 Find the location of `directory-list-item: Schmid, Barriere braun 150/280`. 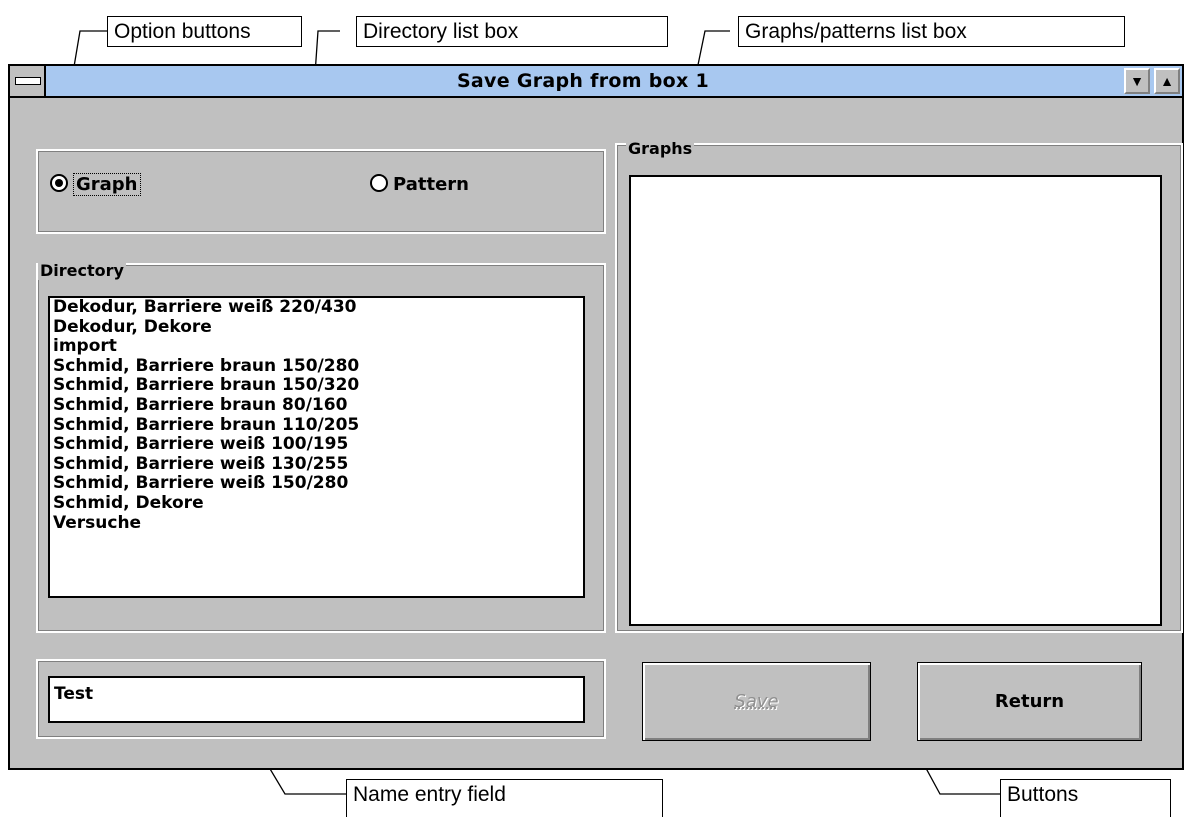

directory-list-item: Schmid, Barriere braun 150/280 is located at coordinates (316, 366).